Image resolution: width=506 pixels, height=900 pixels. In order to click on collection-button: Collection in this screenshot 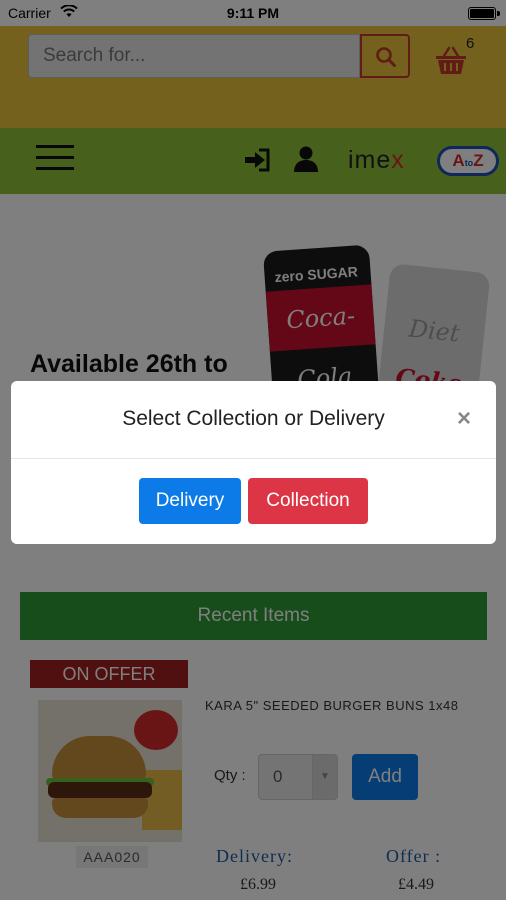, I will do `click(308, 501)`.